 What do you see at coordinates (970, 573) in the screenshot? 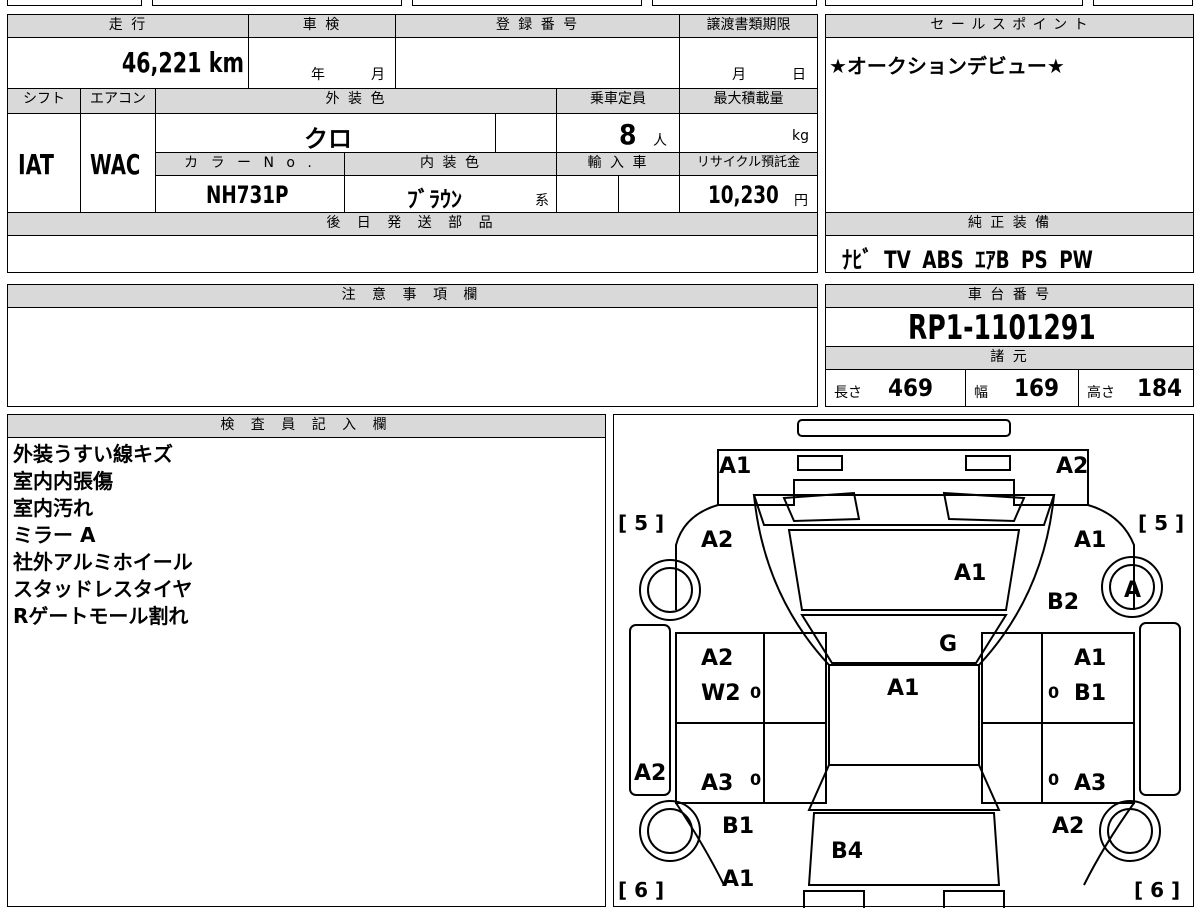
I see `mark-hood: A1` at bounding box center [970, 573].